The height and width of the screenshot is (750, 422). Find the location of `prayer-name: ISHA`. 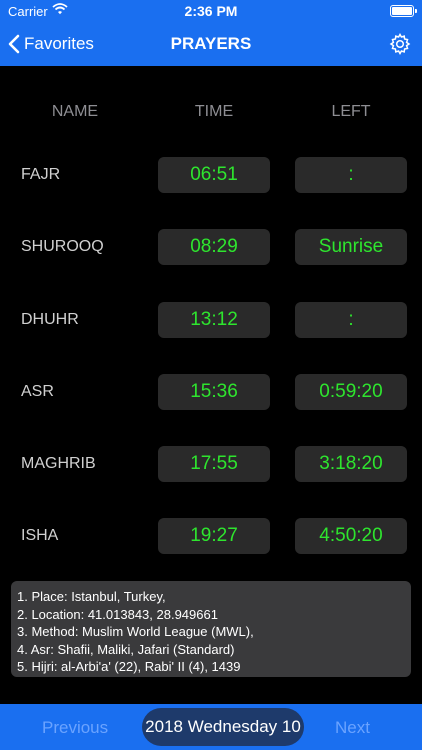

prayer-name: ISHA is located at coordinates (40, 535).